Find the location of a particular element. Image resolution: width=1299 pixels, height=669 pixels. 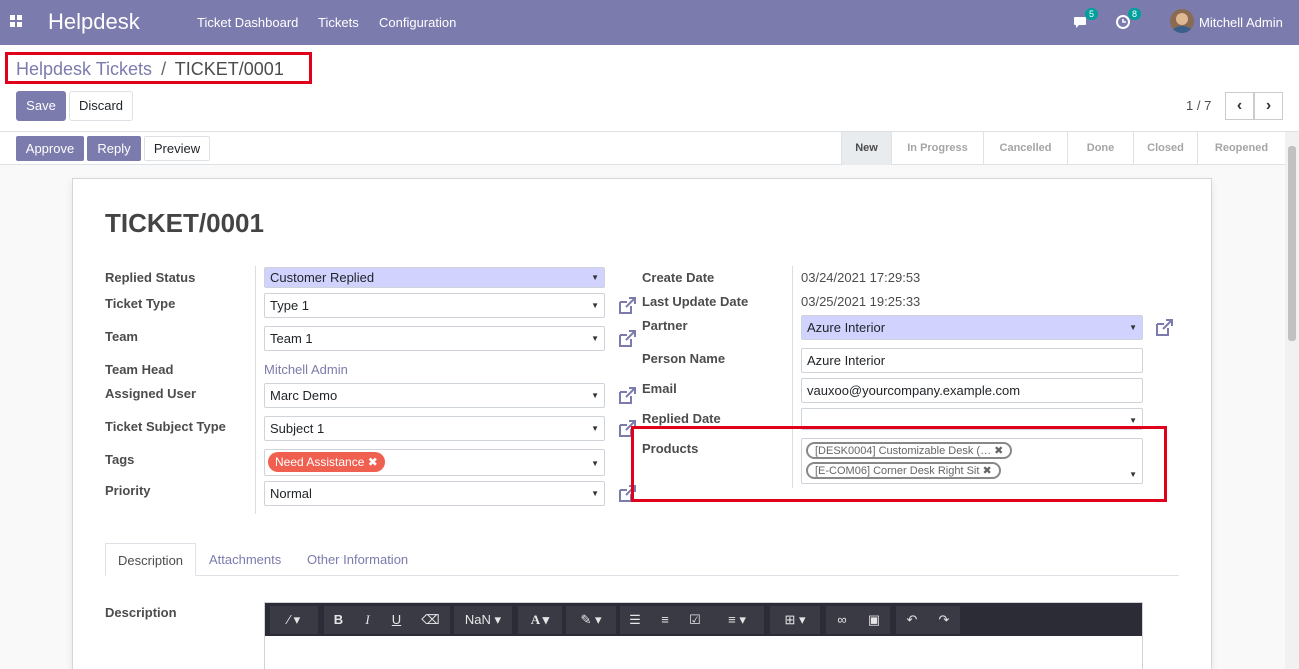

team-head-link: Mitchell Admin is located at coordinates (306, 369).